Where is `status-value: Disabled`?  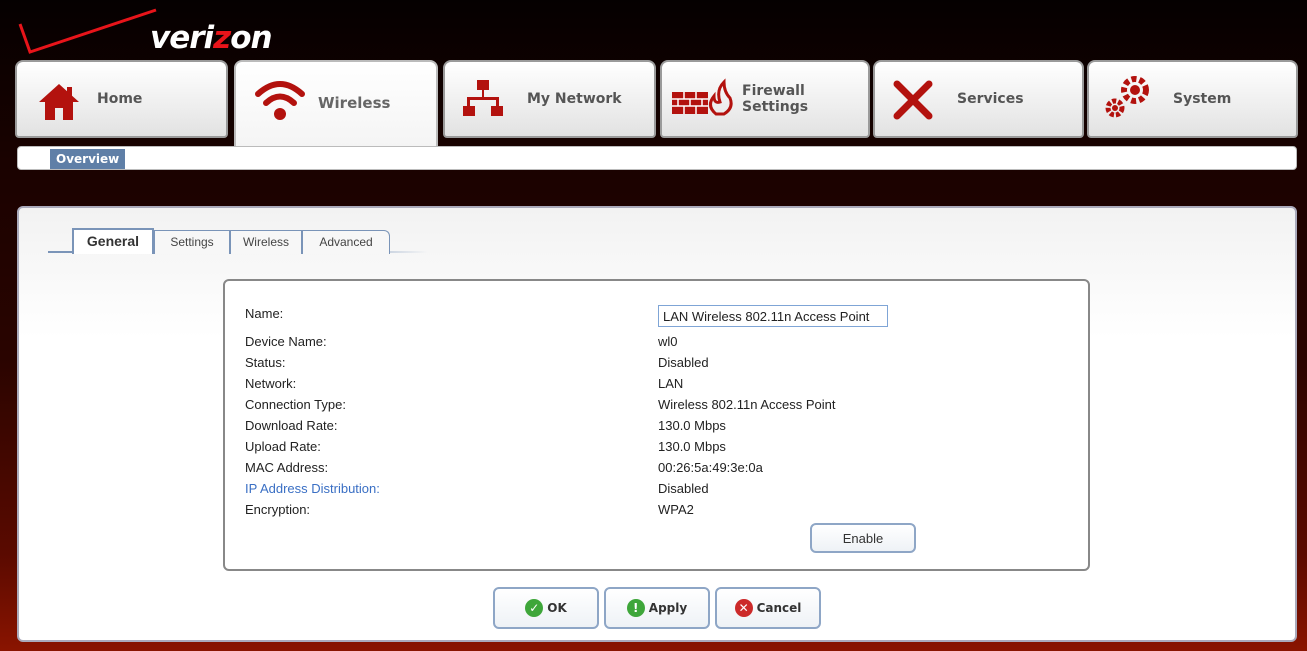 status-value: Disabled is located at coordinates (683, 362).